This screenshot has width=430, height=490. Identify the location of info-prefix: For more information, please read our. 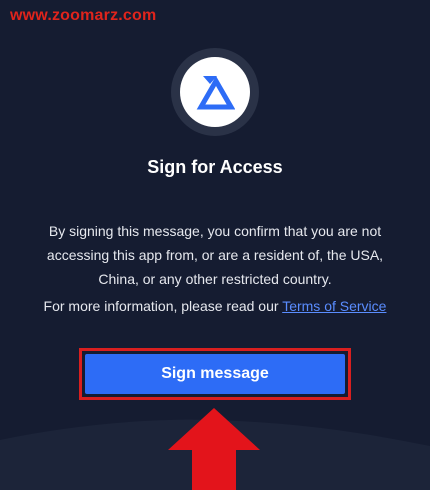
(163, 306).